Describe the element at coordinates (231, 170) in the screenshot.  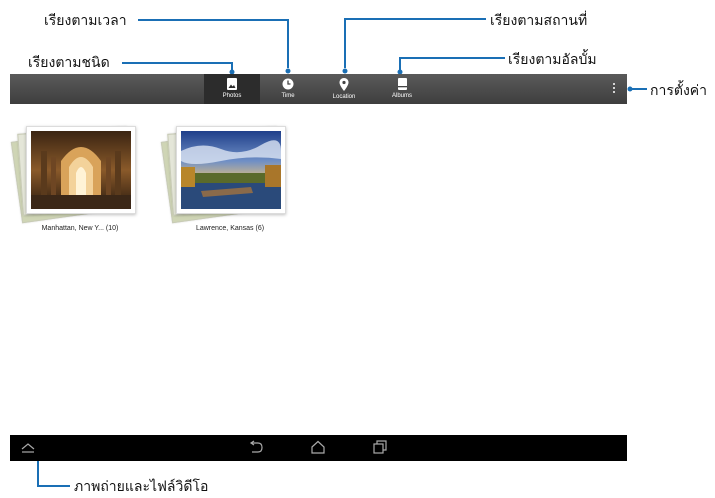
I see `lake-photo` at that location.